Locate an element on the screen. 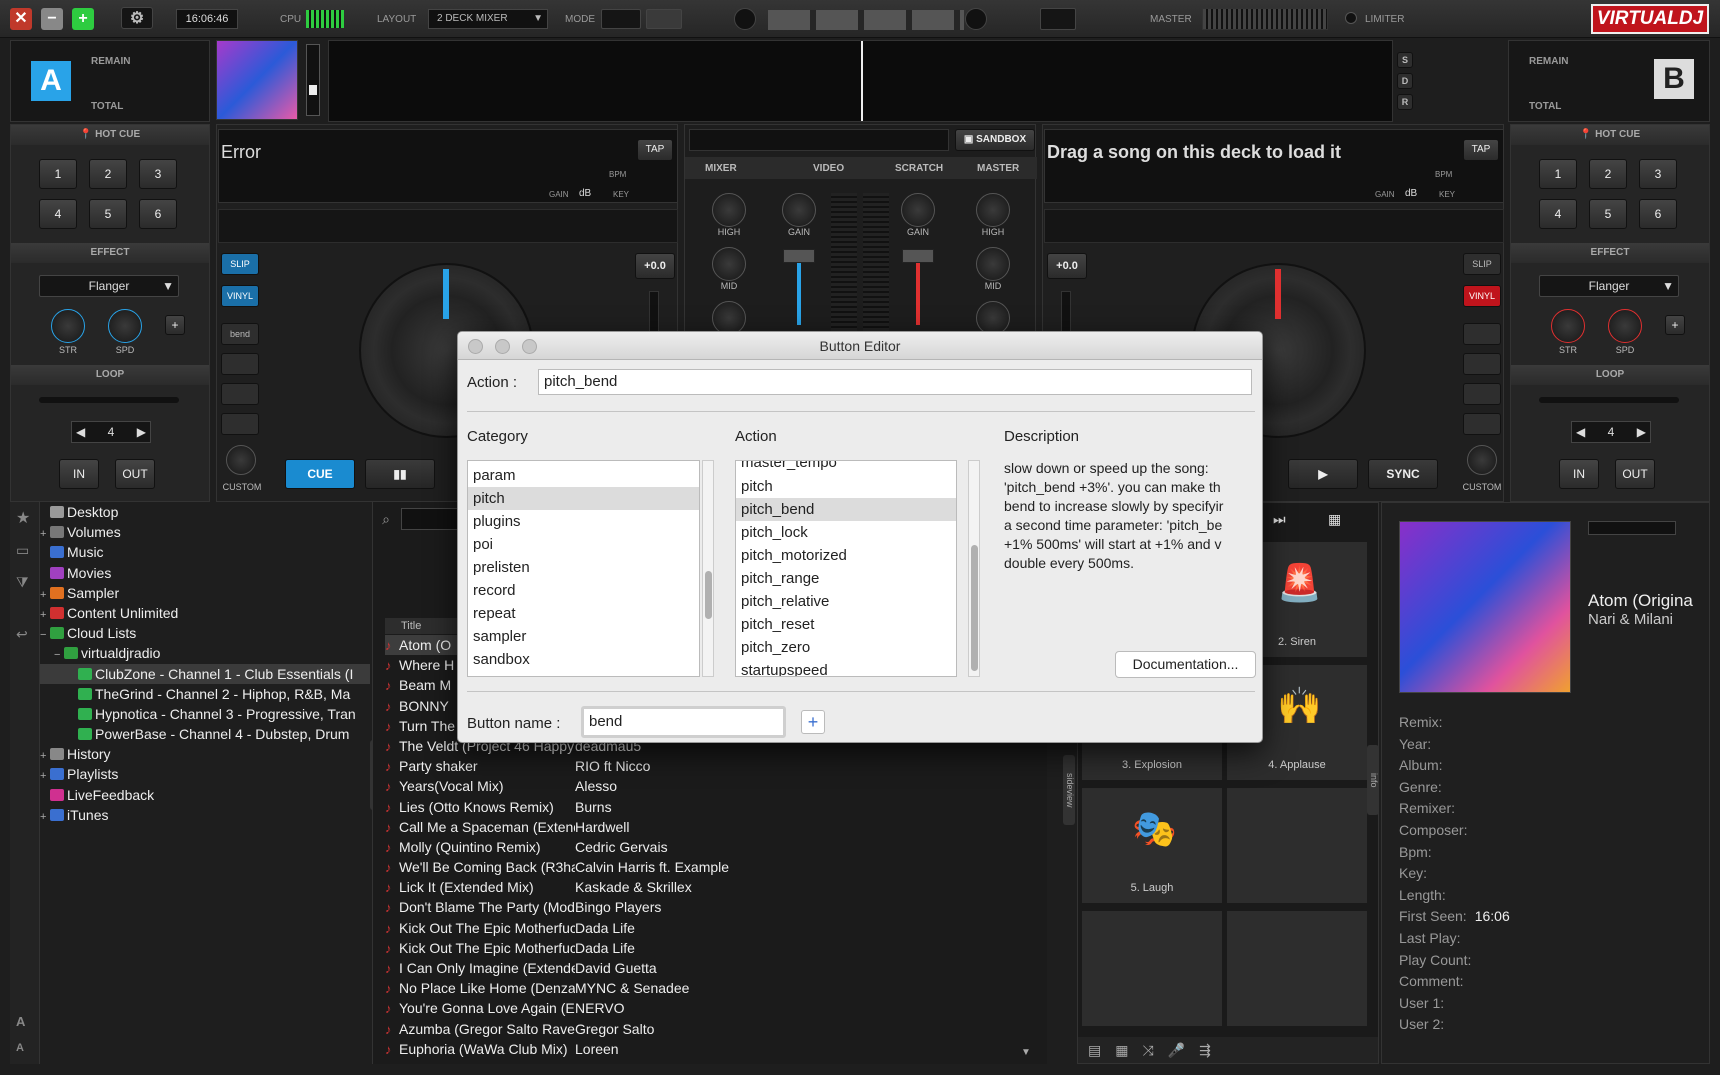 The image size is (1720, 1075). table-row: ♪ Party shaker RIO ft Nicco is located at coordinates (705, 766).